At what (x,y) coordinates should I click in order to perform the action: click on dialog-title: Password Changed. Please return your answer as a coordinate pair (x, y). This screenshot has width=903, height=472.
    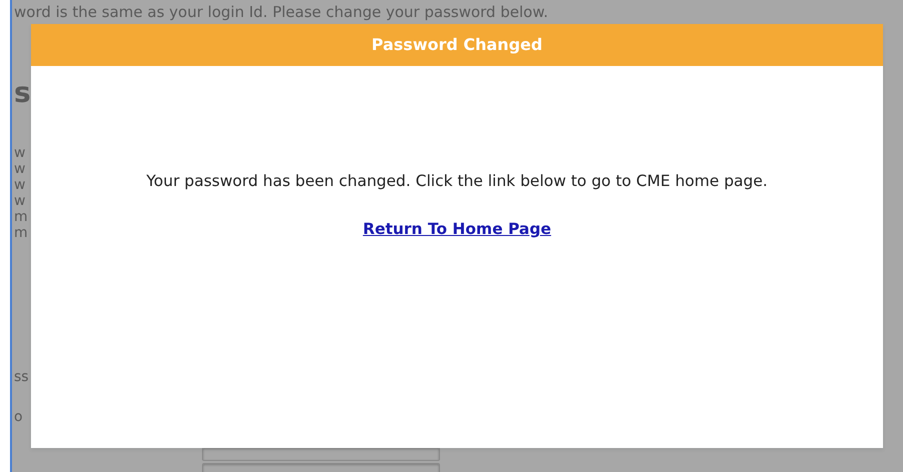
    Looking at the image, I should click on (457, 45).